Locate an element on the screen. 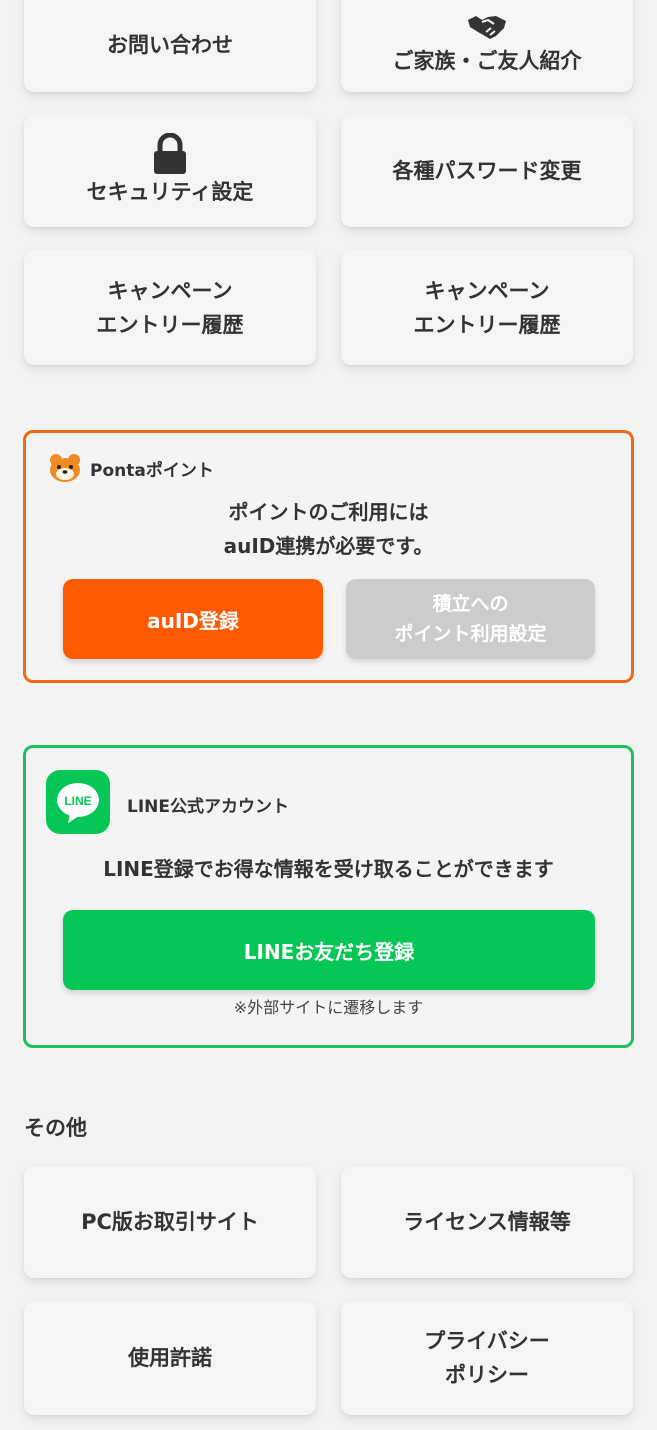 This screenshot has height=1430, width=657. point-usage-label-2: ポイント利用設定 is located at coordinates (470, 634).